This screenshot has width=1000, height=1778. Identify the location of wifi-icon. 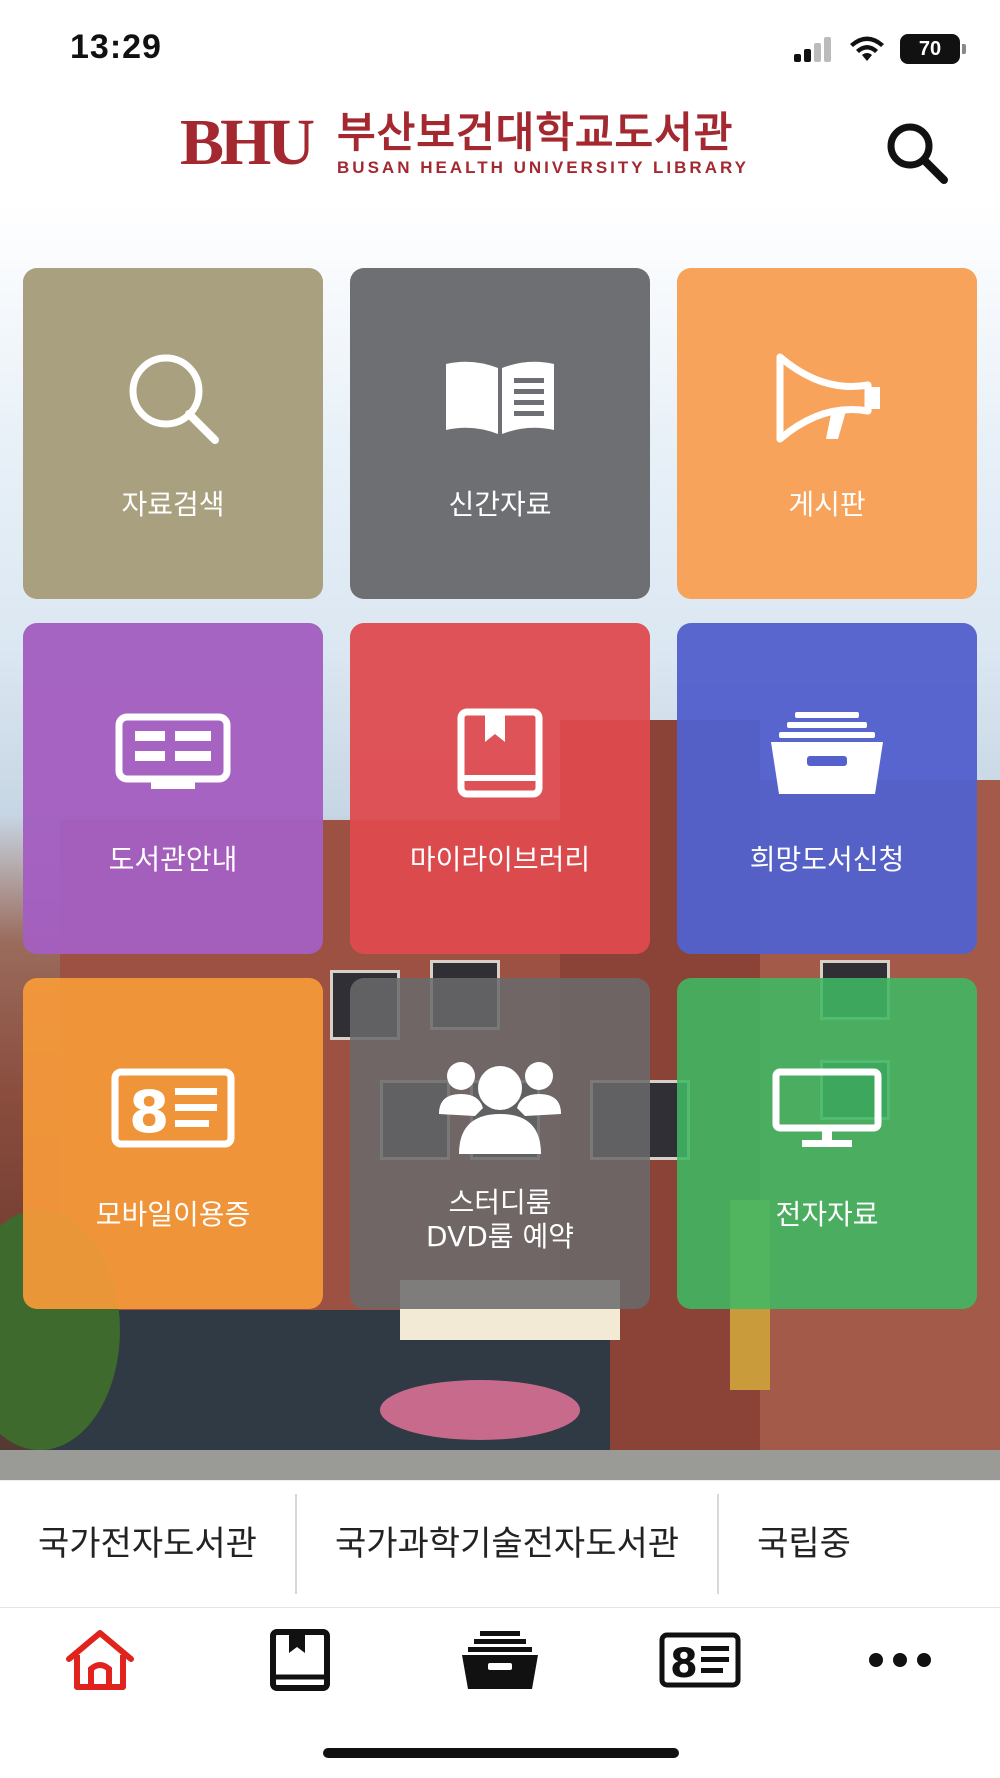
(867, 48).